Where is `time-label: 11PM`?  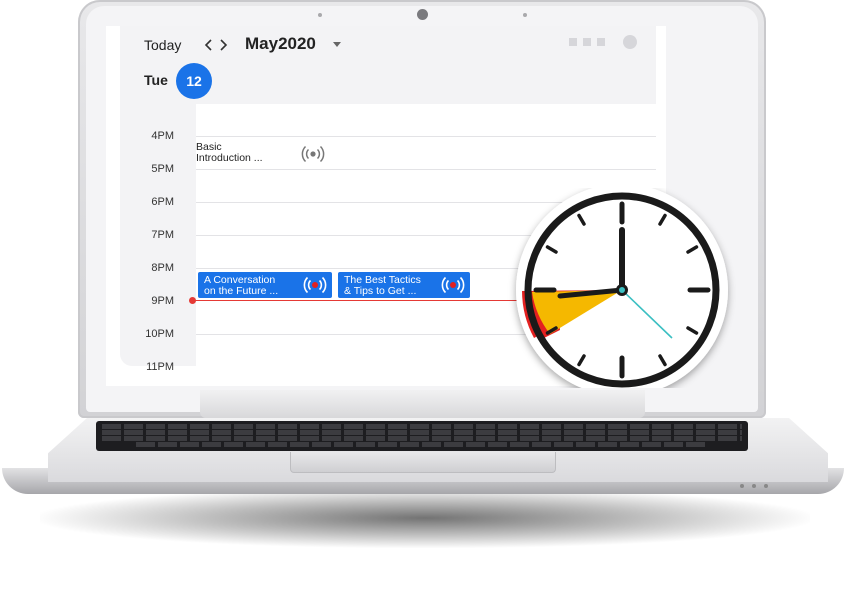 time-label: 11PM is located at coordinates (160, 367).